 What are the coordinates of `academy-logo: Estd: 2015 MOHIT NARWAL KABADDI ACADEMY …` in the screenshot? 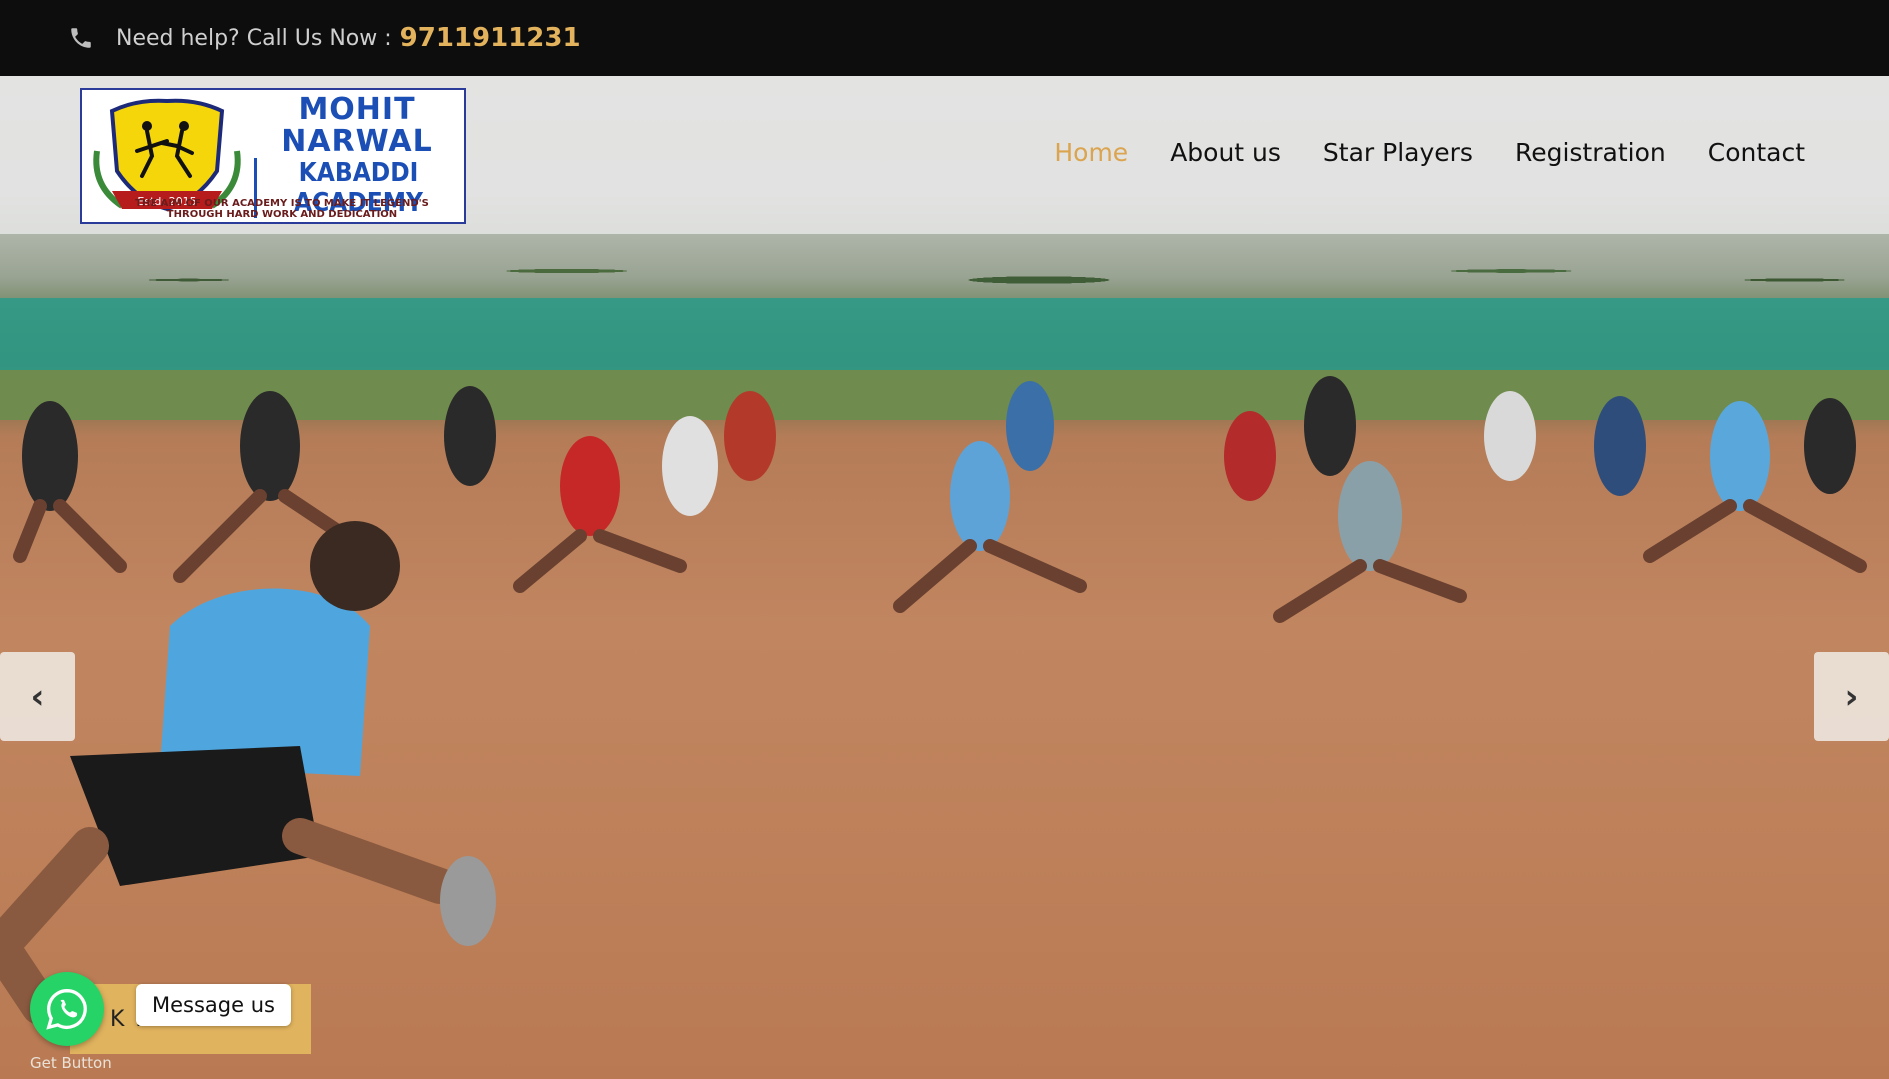 It's located at (273, 156).